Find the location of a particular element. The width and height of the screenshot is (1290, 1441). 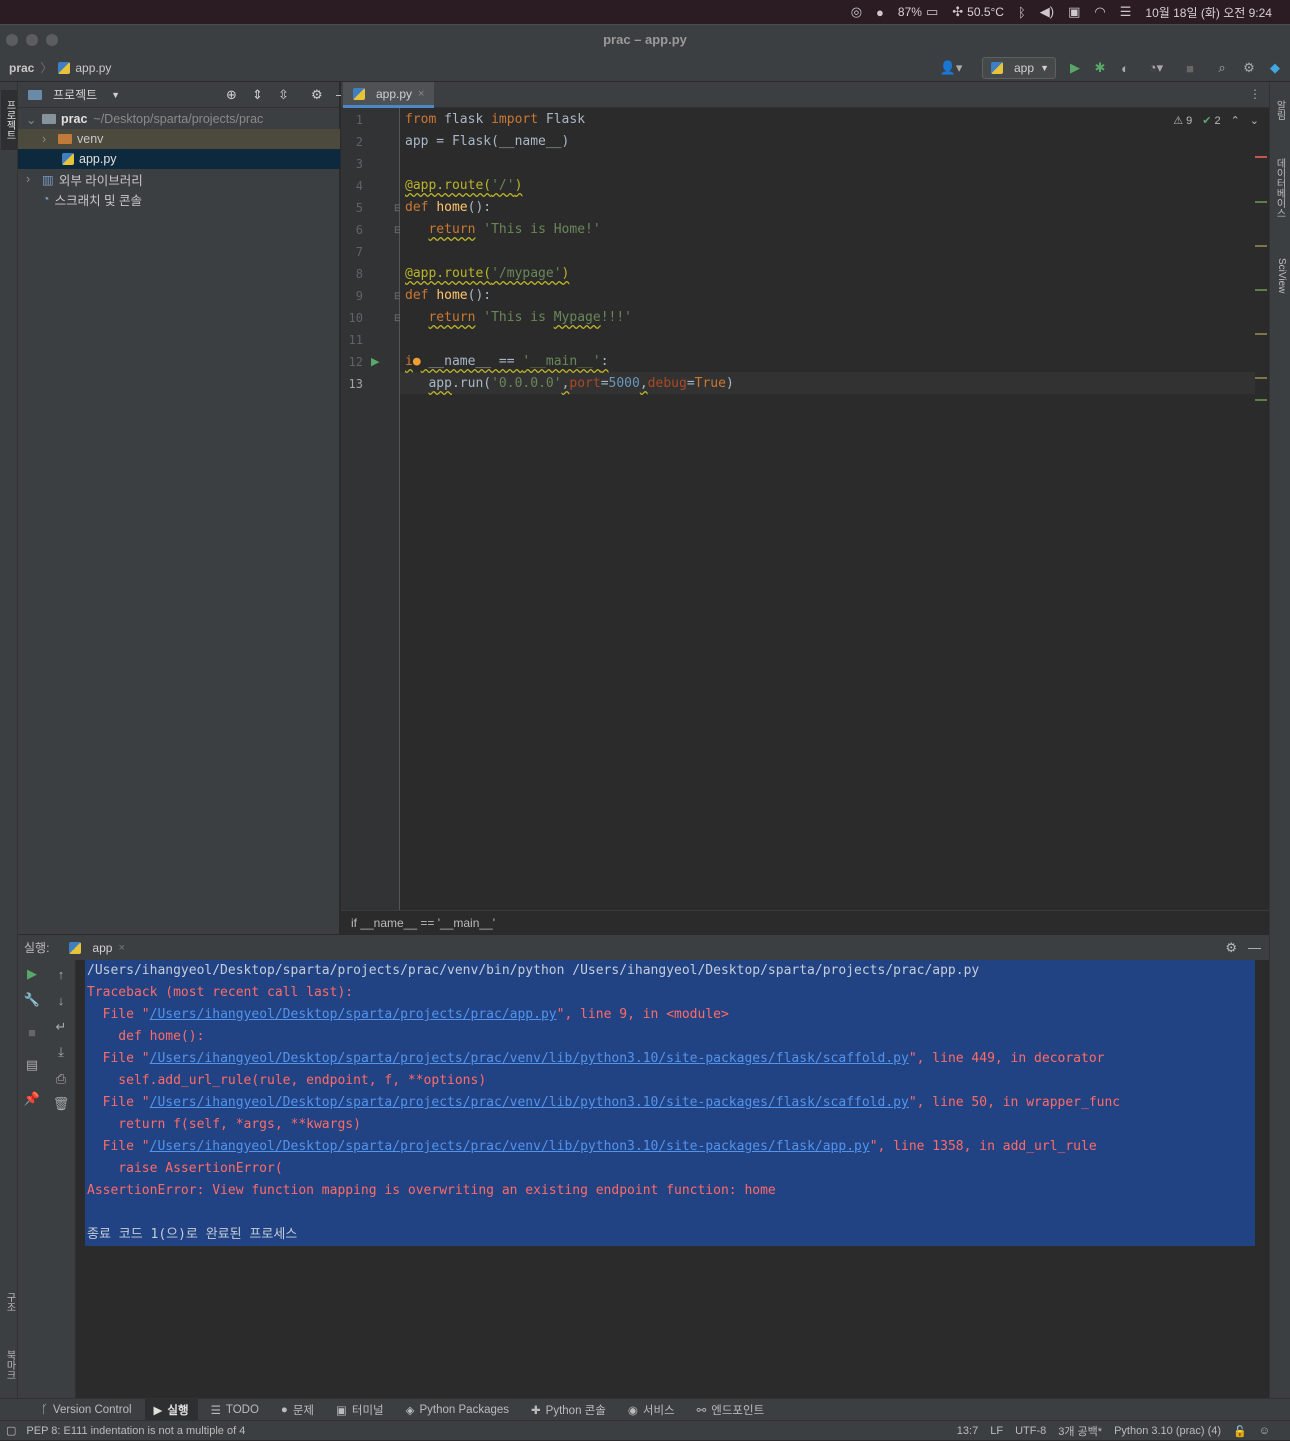

tool-terminal: ▣ 터미널 is located at coordinates (360, 1410).